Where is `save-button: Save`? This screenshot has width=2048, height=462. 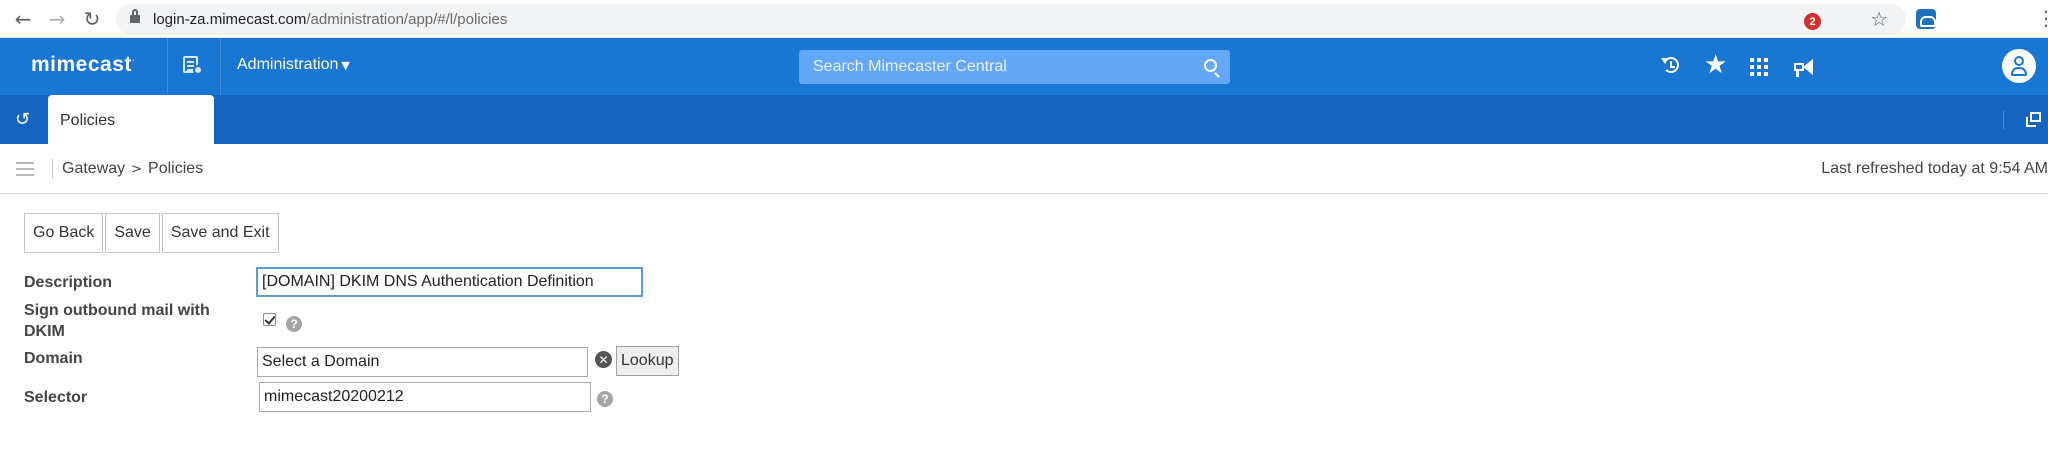
save-button: Save is located at coordinates (132, 233).